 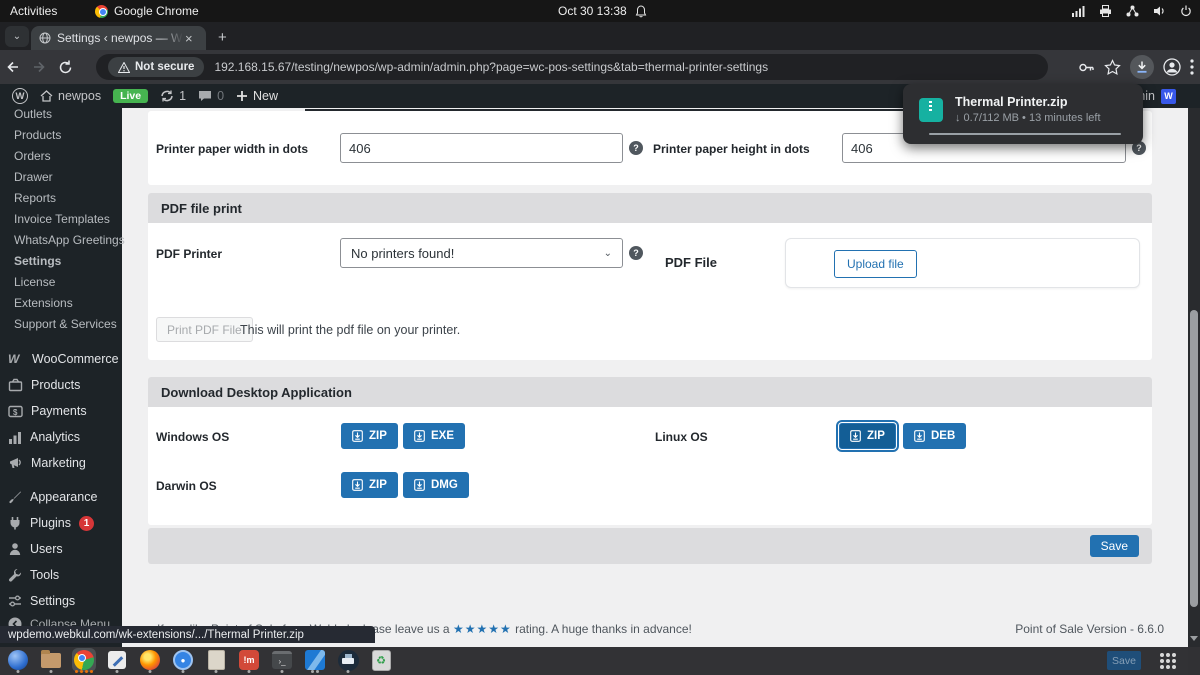 I want to click on page-scrollbar, so click(x=1194, y=379).